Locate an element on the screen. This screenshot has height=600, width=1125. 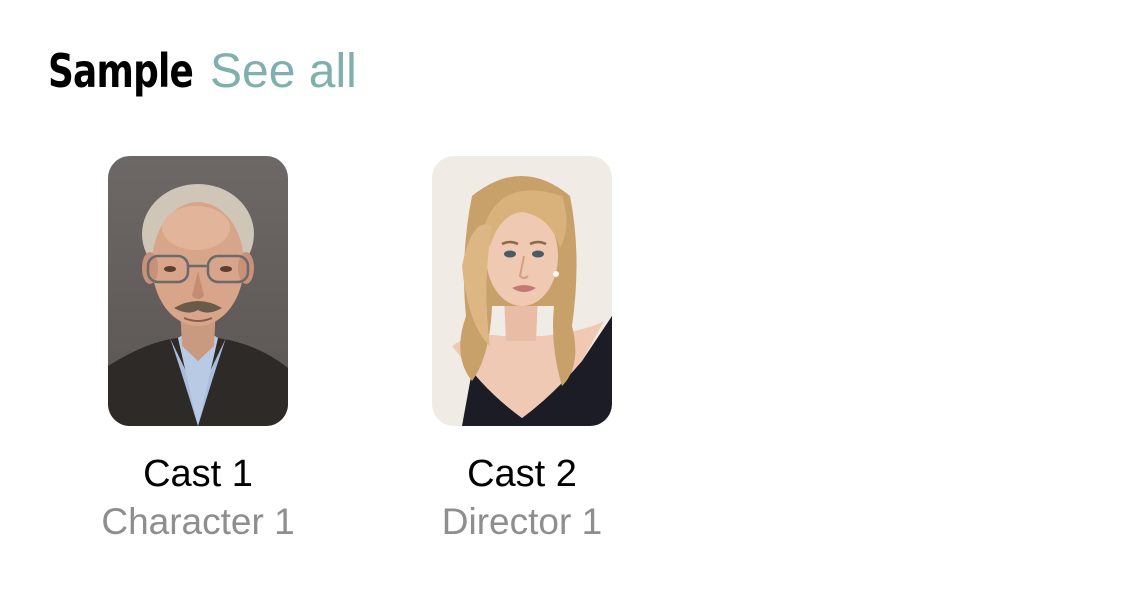
cast-role: Character 1 is located at coordinates (198, 521).